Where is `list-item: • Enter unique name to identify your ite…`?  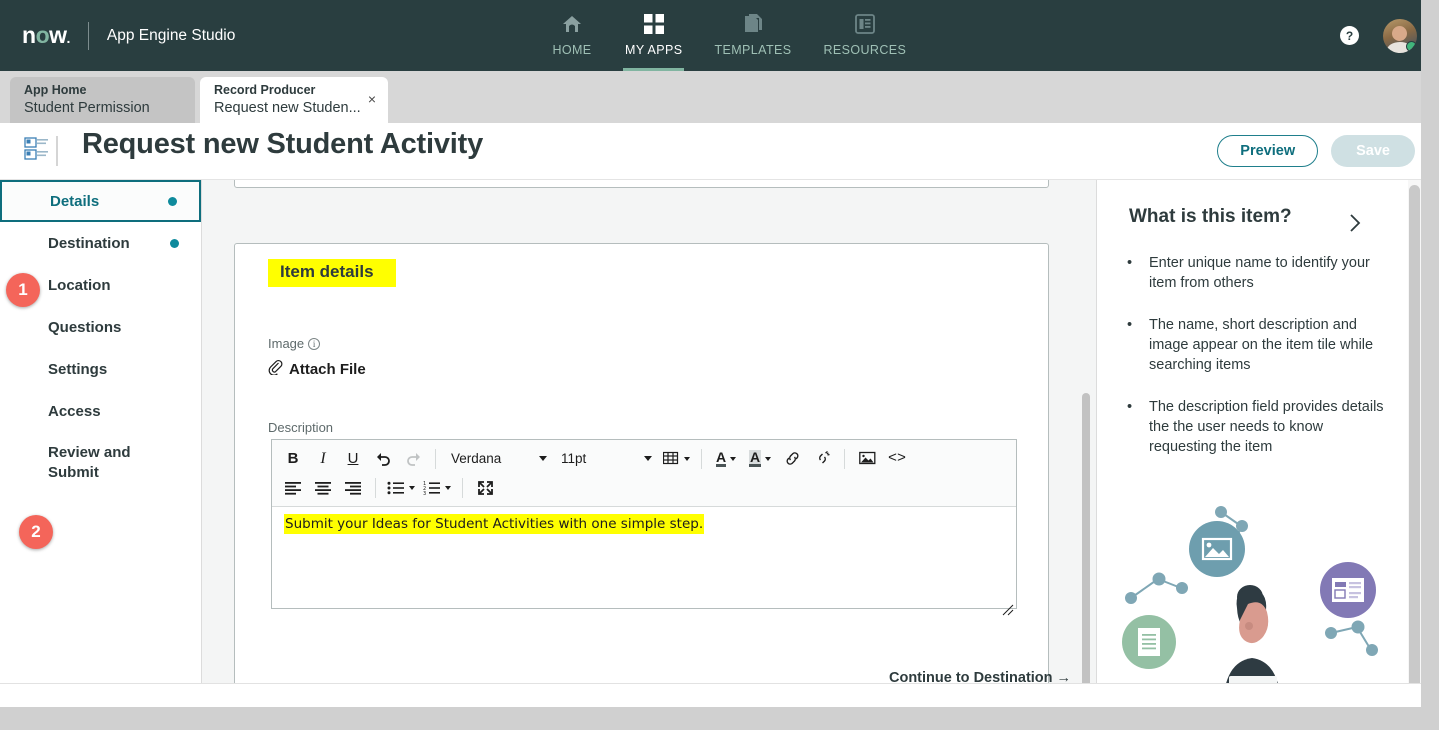
list-item: • Enter unique name to identify your ite… is located at coordinates (1258, 273).